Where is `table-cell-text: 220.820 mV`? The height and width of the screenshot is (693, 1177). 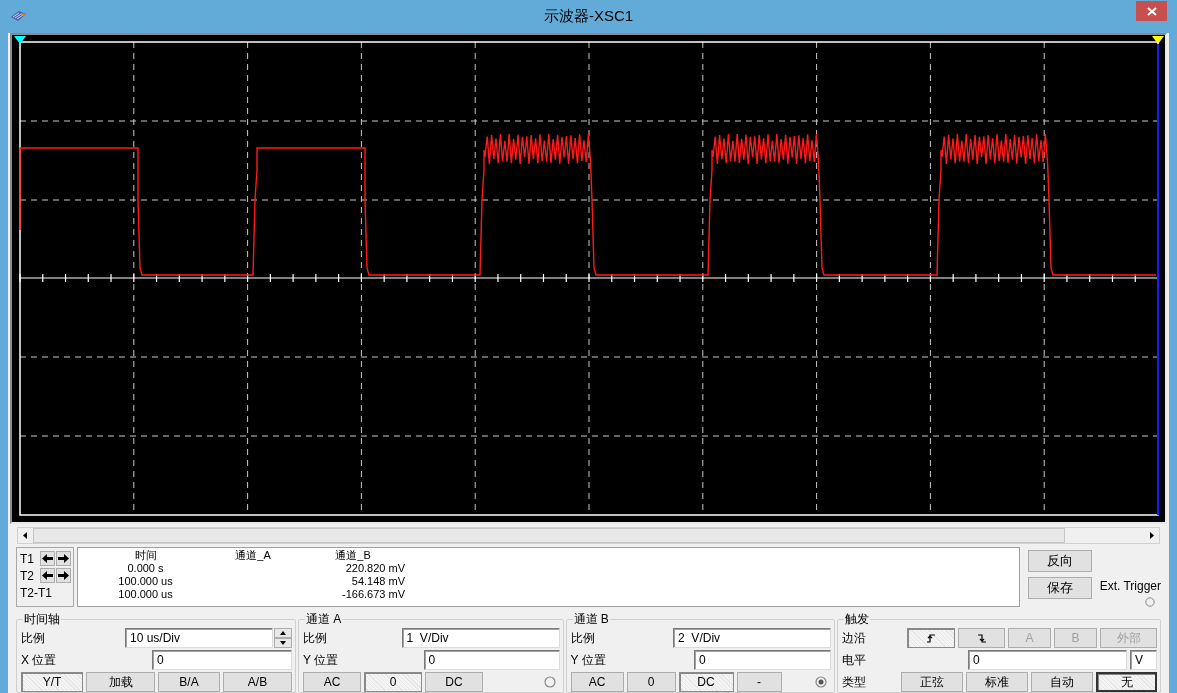
table-cell-text: 220.820 mV is located at coordinates (375, 568).